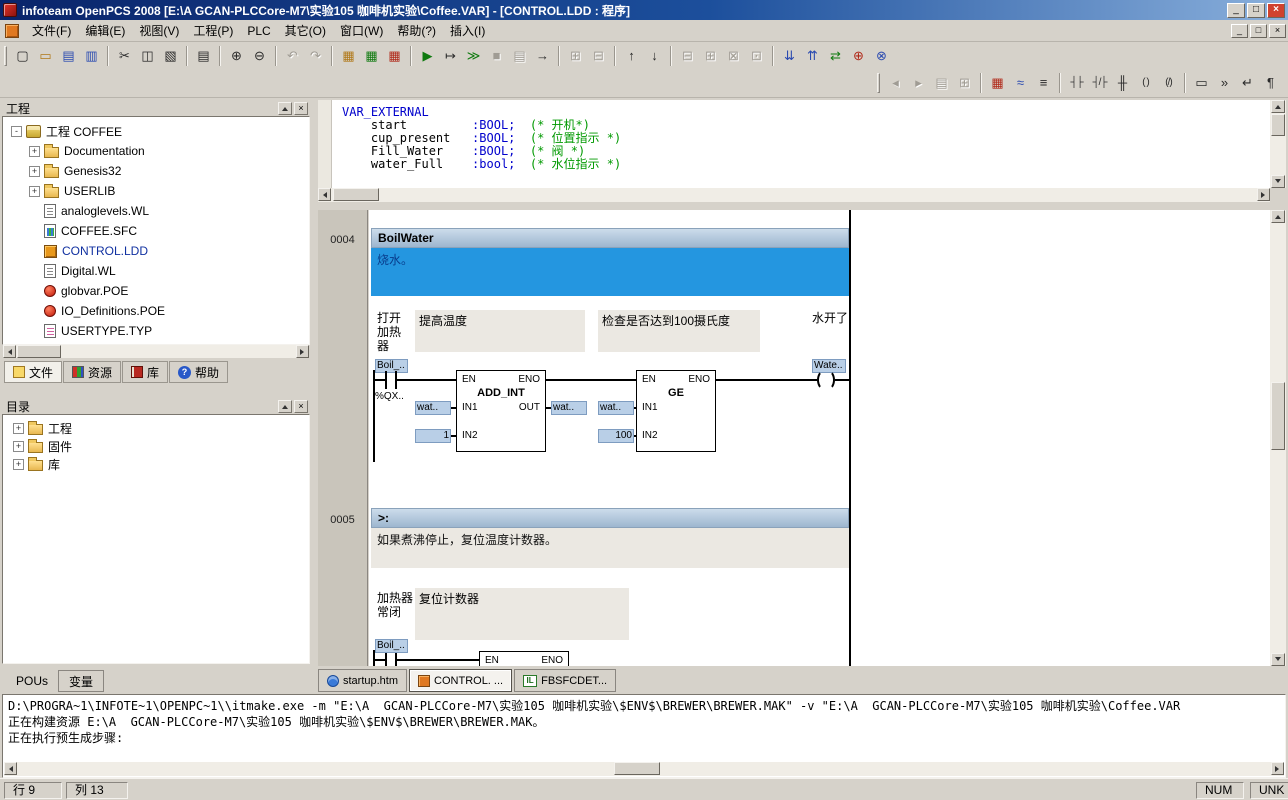 This screenshot has height=800, width=1288. Describe the element at coordinates (305, 30) in the screenshot. I see `menu-others: 其它(O)` at that location.